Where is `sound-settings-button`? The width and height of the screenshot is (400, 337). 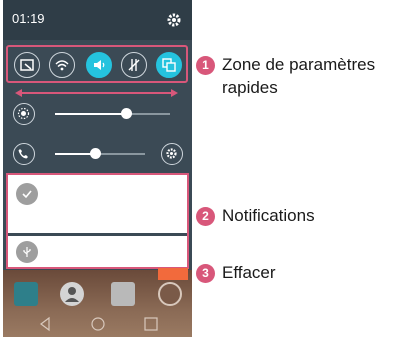
sound-settings-button is located at coordinates (172, 154).